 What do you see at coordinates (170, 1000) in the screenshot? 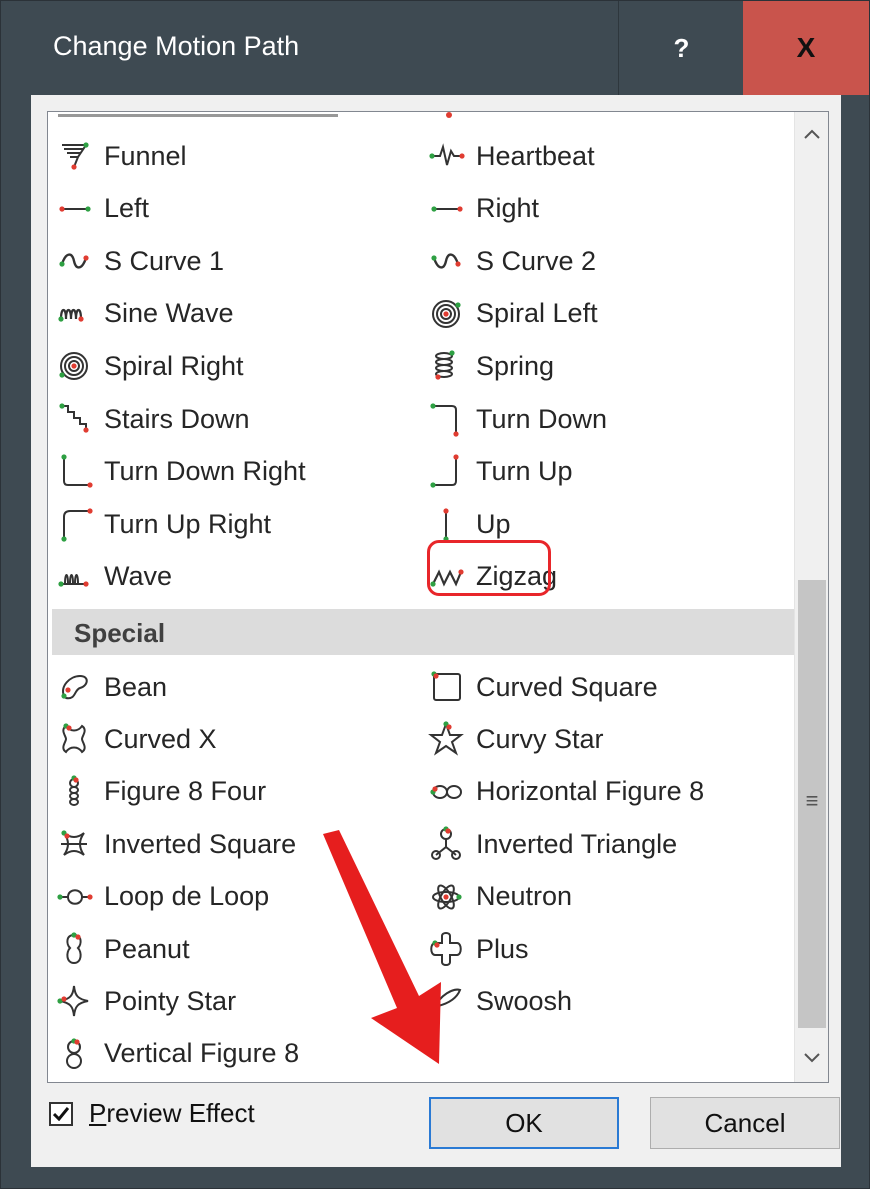
I see `list-item-label: Pointy Star` at bounding box center [170, 1000].